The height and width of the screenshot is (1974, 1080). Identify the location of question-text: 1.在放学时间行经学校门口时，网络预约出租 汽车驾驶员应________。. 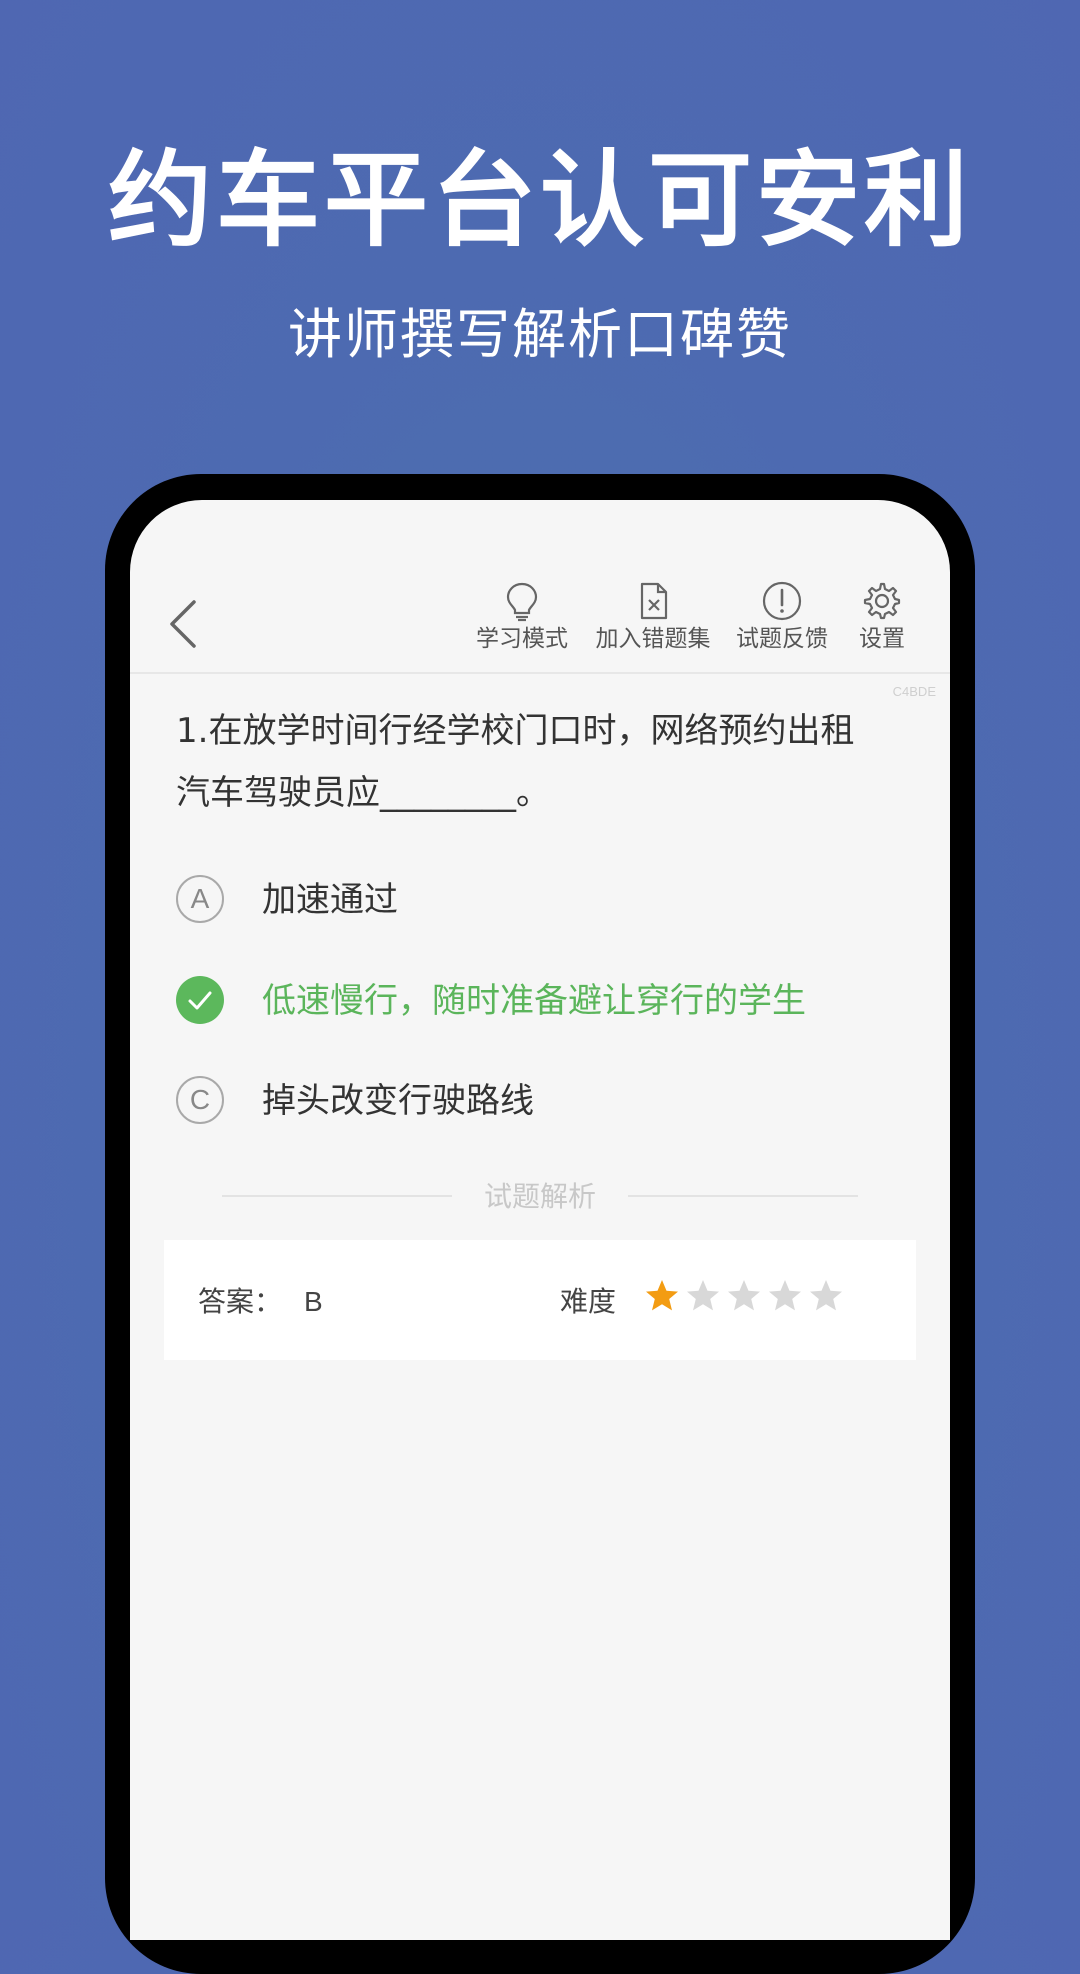
(541, 762).